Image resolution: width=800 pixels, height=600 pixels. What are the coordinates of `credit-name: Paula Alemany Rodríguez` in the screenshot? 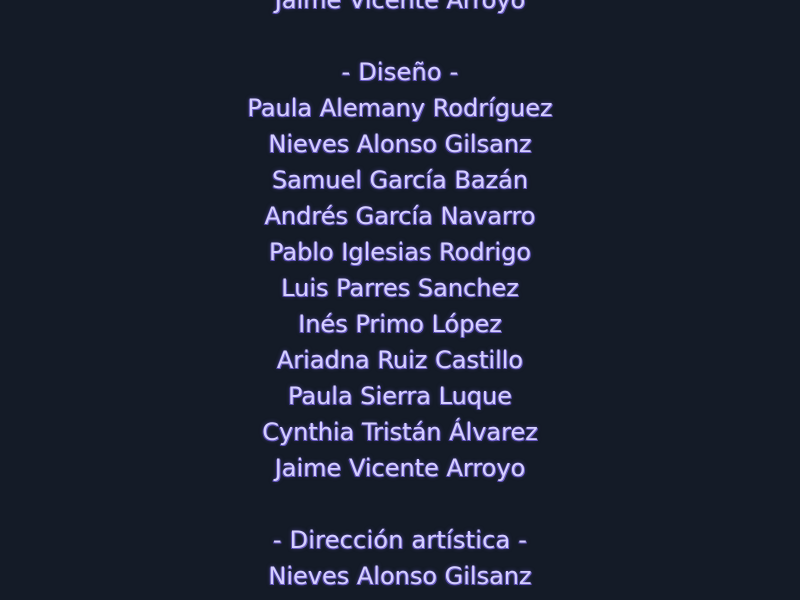 It's located at (400, 108).